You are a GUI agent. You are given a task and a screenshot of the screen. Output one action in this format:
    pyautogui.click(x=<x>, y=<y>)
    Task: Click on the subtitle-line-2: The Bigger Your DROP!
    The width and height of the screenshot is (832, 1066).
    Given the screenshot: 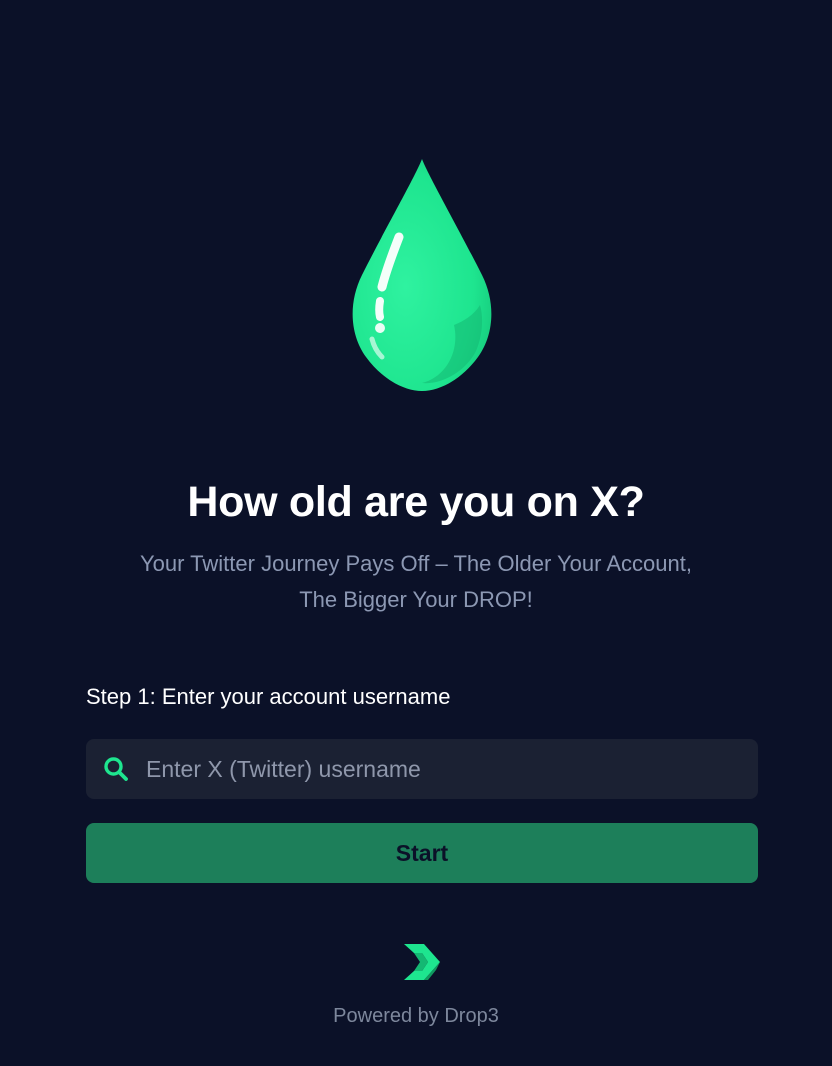 What is the action you would take?
    pyautogui.click(x=416, y=599)
    